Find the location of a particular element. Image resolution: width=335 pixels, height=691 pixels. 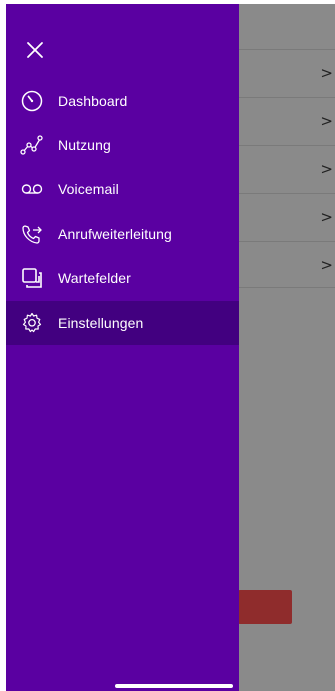

voicemail-icon is located at coordinates (32, 189).